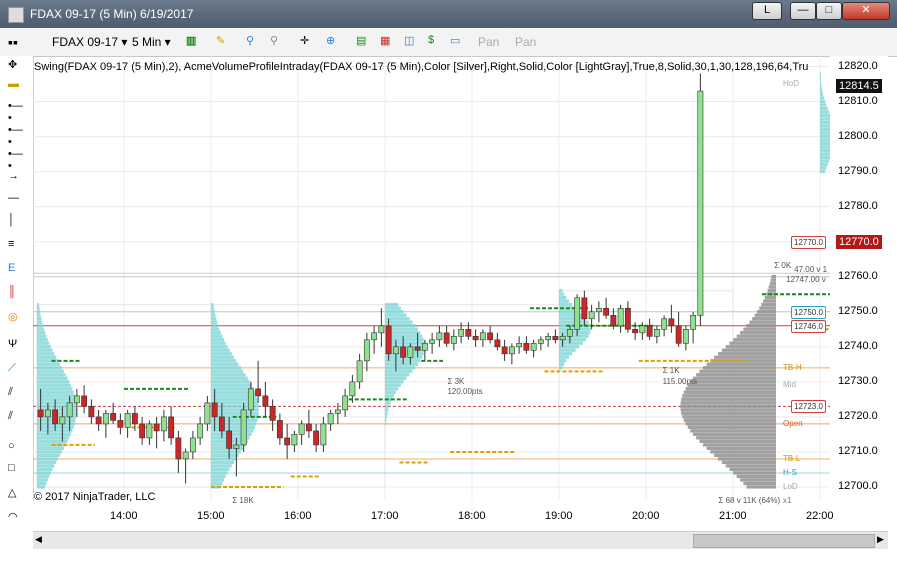 The image size is (897, 562). I want to click on level-note: TB-H, so click(792, 367).